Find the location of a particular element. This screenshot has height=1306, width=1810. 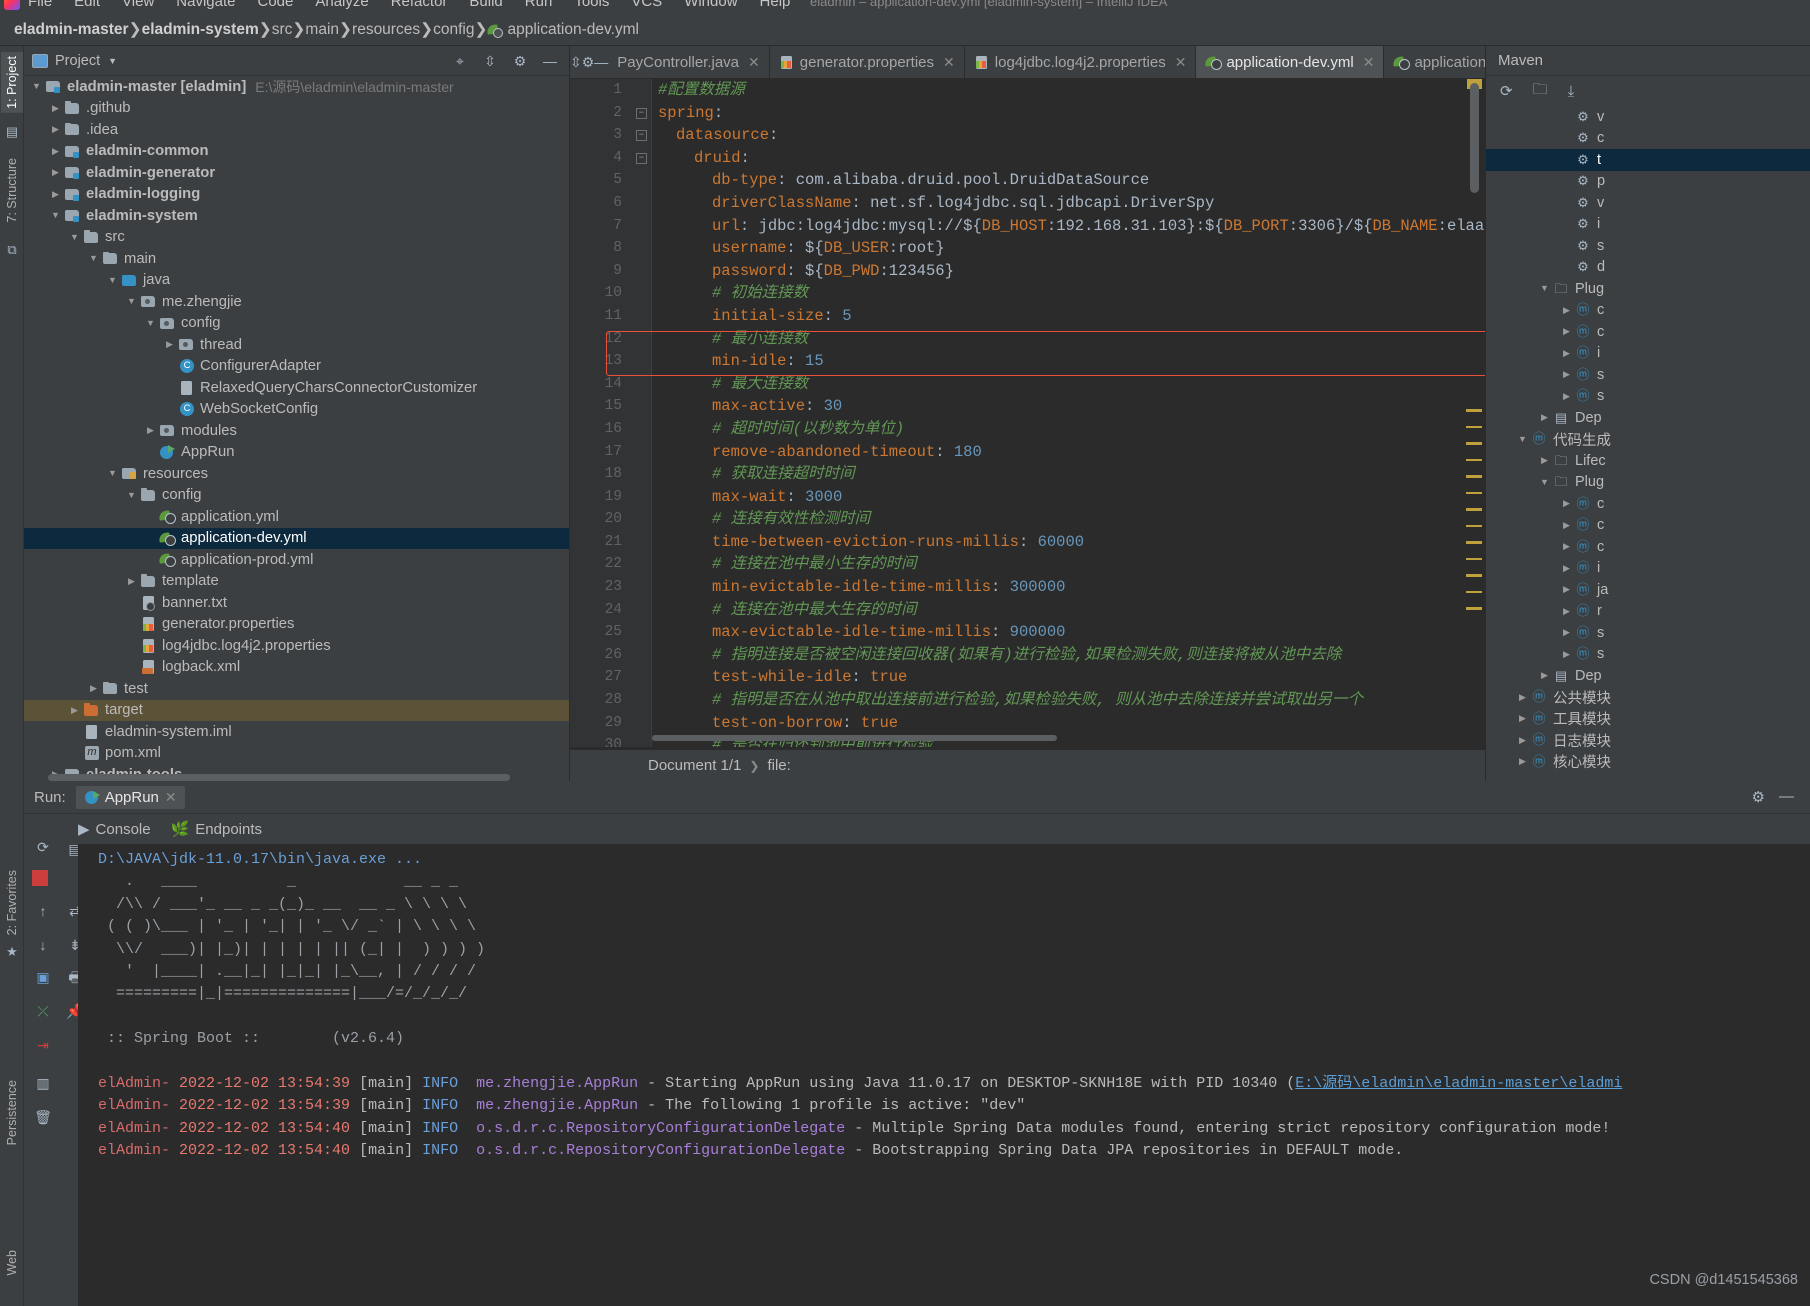

tree-row: src is located at coordinates (296, 238).